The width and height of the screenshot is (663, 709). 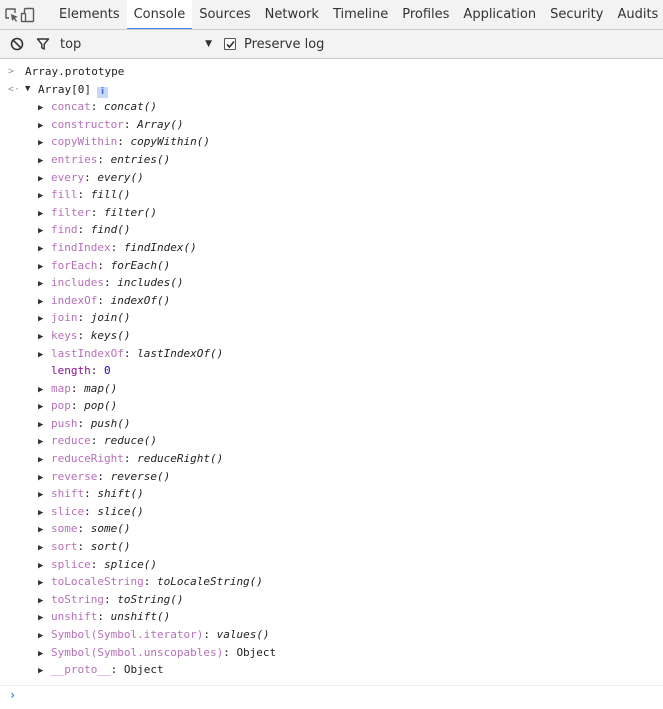 What do you see at coordinates (243, 634) in the screenshot?
I see `property-value: values()` at bounding box center [243, 634].